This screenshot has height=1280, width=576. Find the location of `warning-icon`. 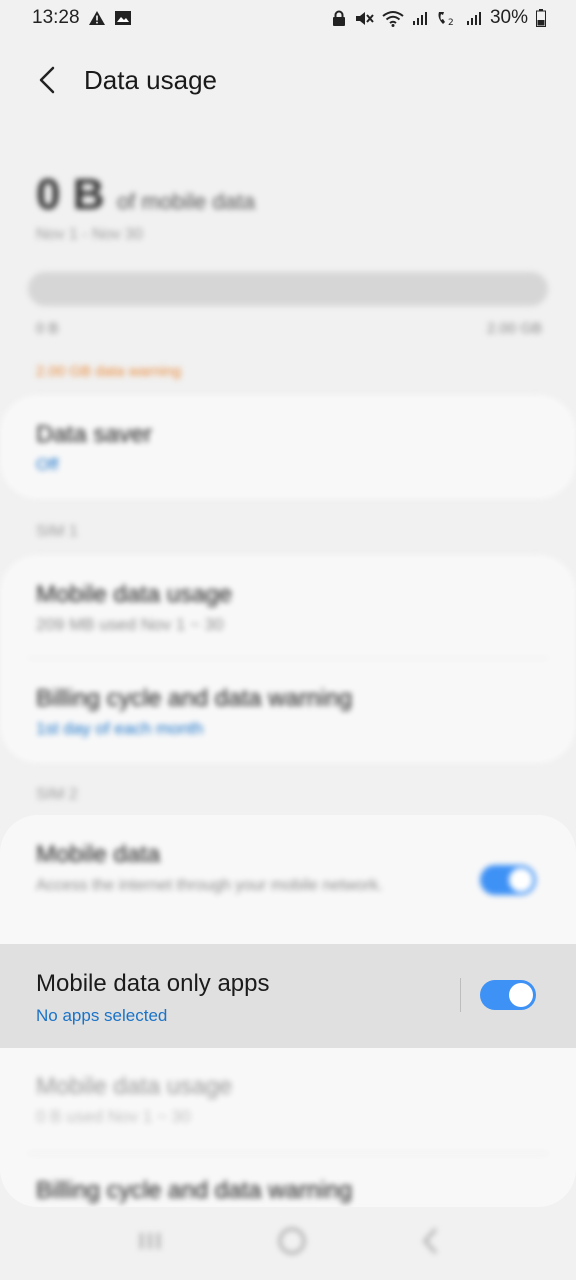

warning-icon is located at coordinates (97, 18).